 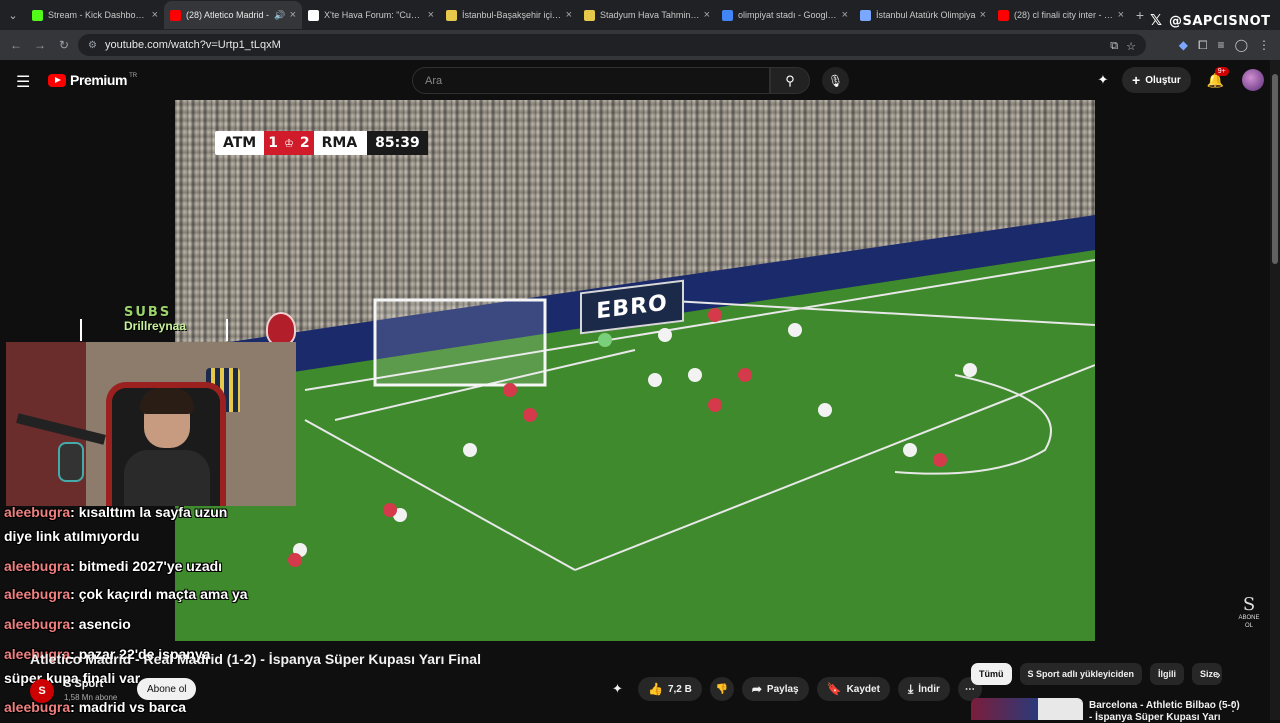 I want to click on chat-message: aleebugra: bitmedi 2027'ye uzadı, so click(x=113, y=566).